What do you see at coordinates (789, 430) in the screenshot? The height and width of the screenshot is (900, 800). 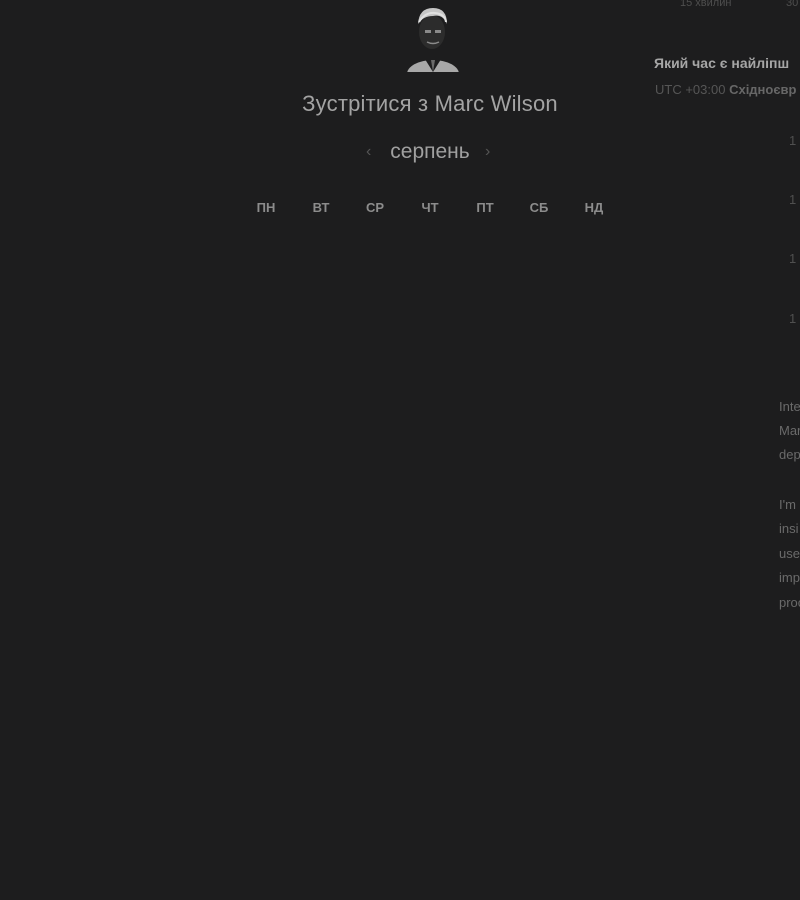 I see `description-line: Mar` at bounding box center [789, 430].